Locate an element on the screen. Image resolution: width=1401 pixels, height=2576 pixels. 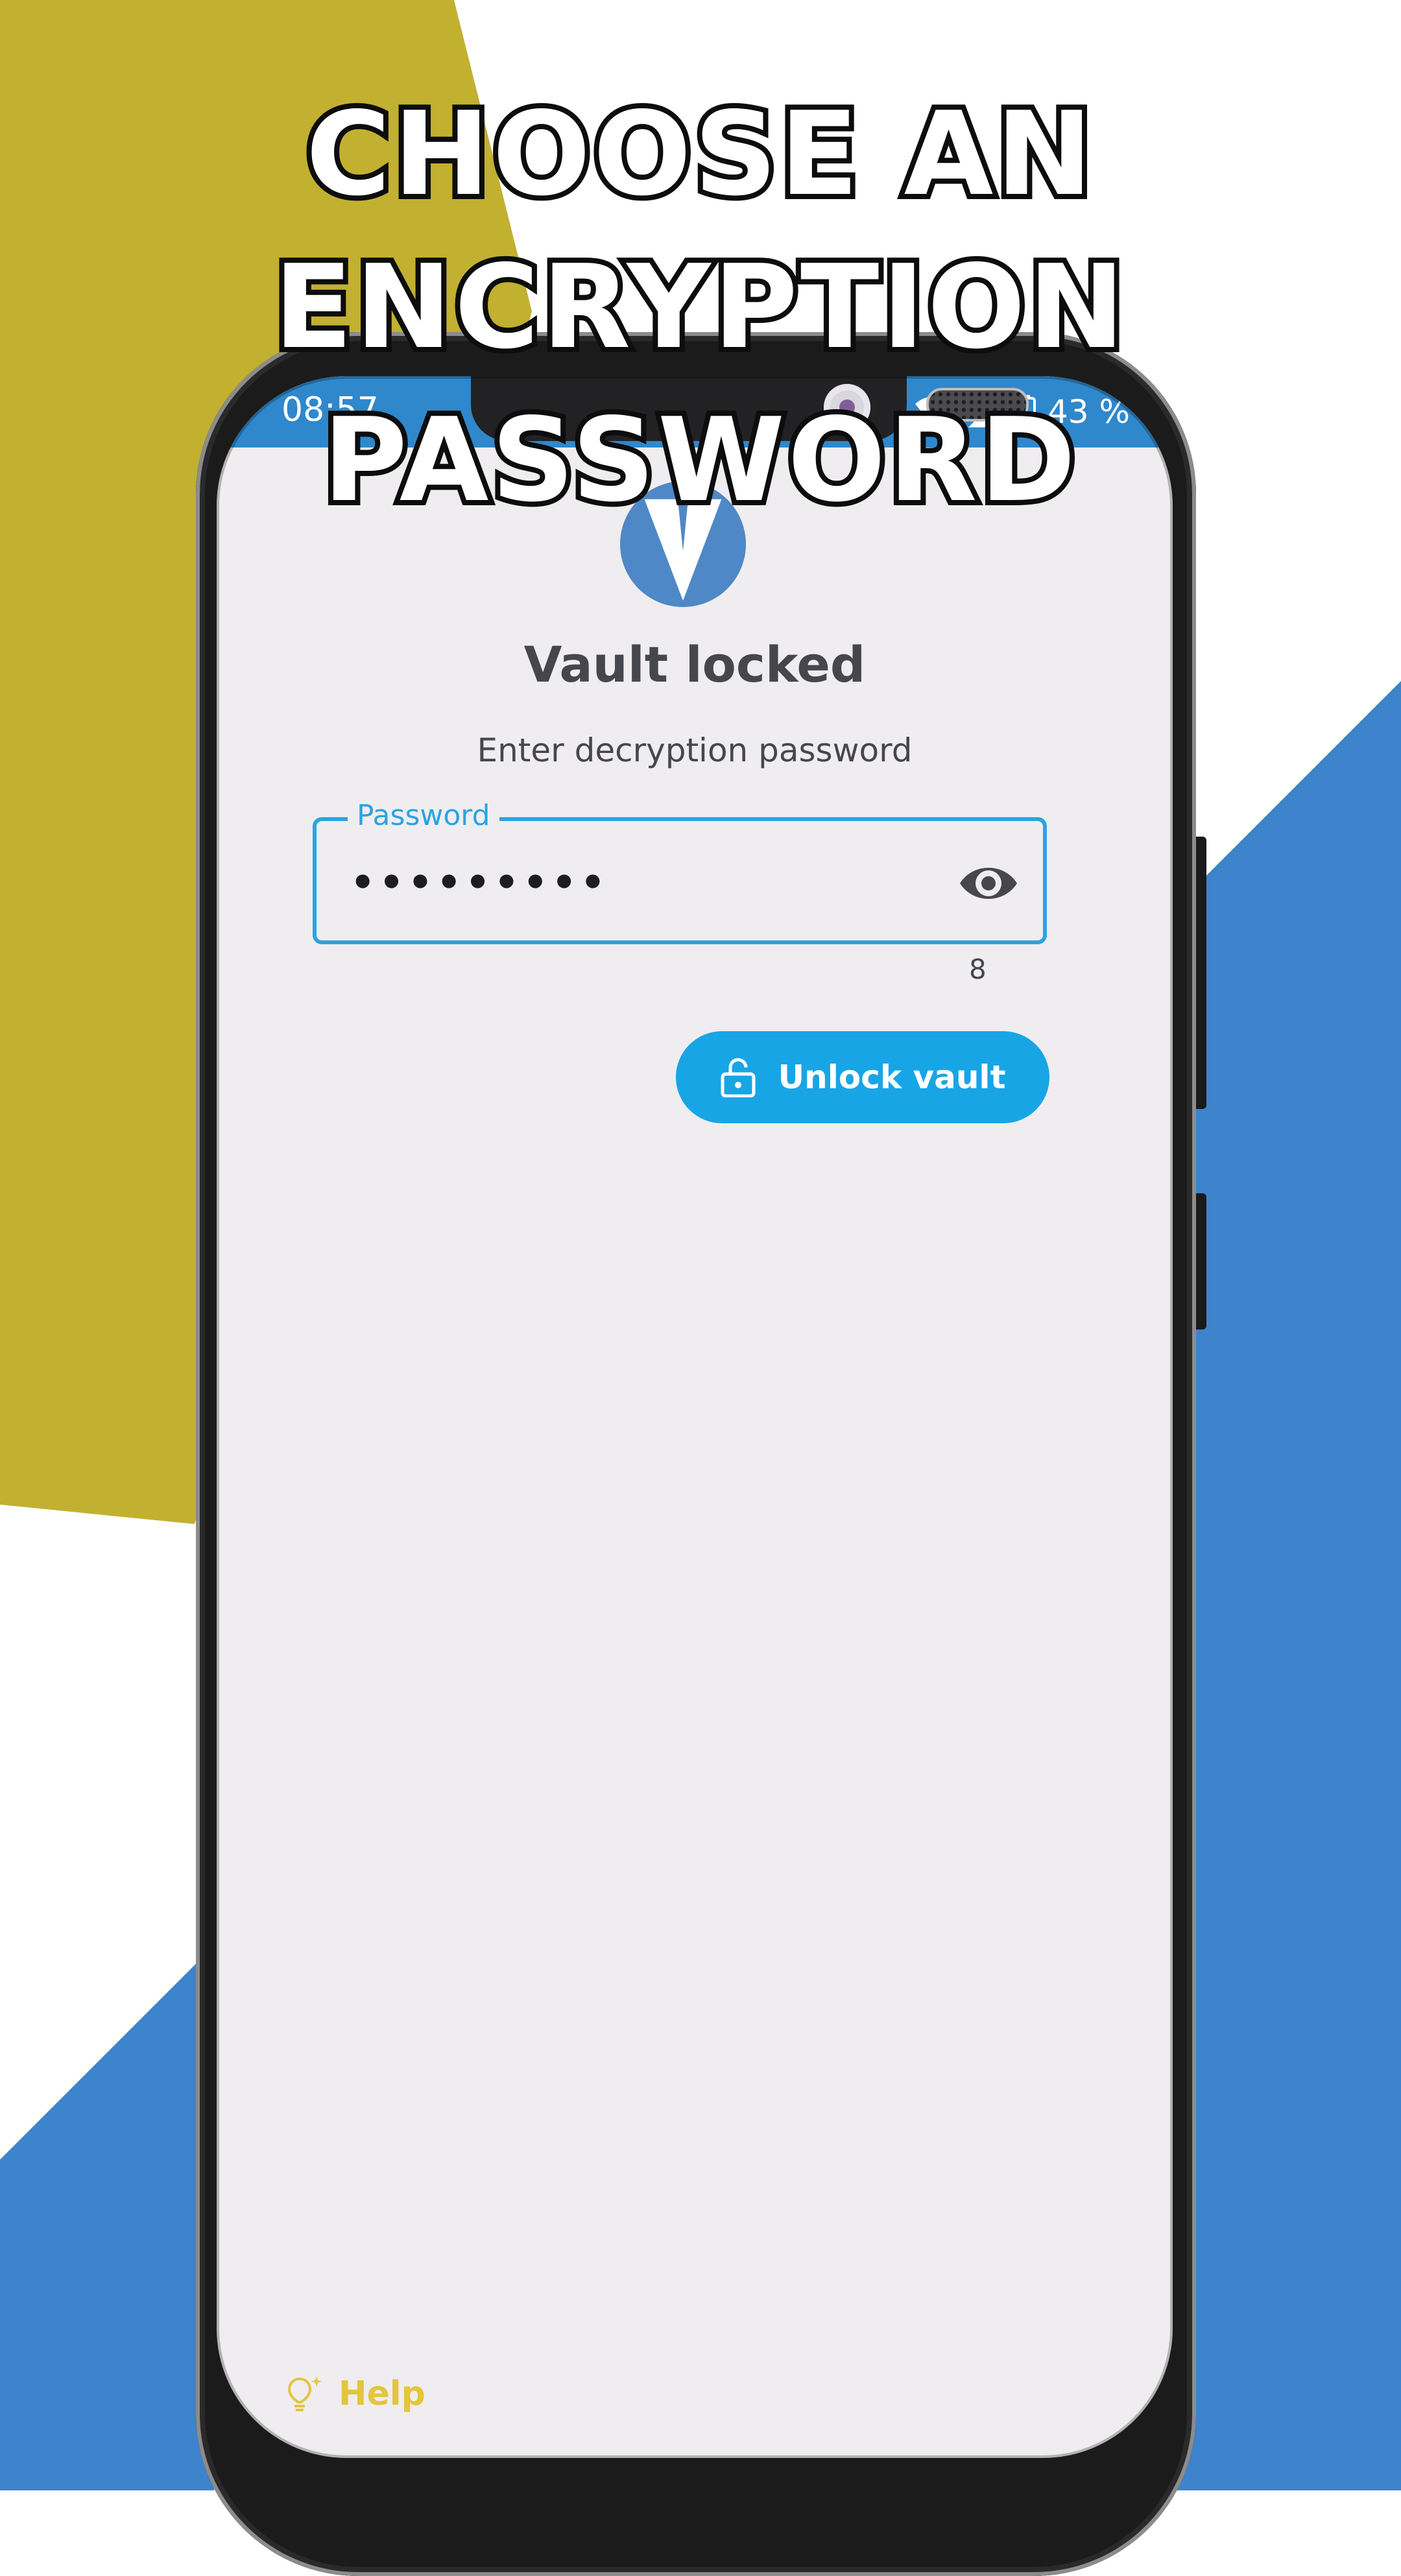
eye-icon is located at coordinates (989, 883).